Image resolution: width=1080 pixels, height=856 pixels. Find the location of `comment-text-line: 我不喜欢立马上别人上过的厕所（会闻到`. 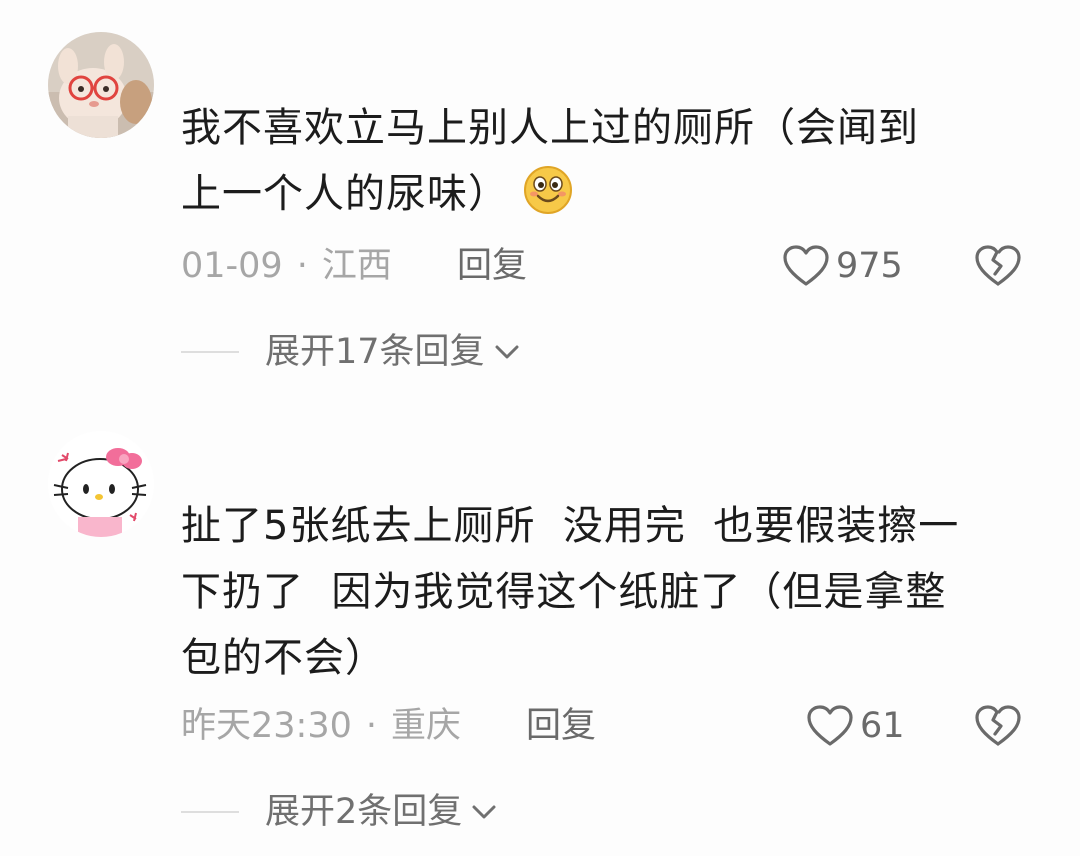

comment-text-line: 我不喜欢立马上别人上过的厕所（会闻到 is located at coordinates (550, 128).